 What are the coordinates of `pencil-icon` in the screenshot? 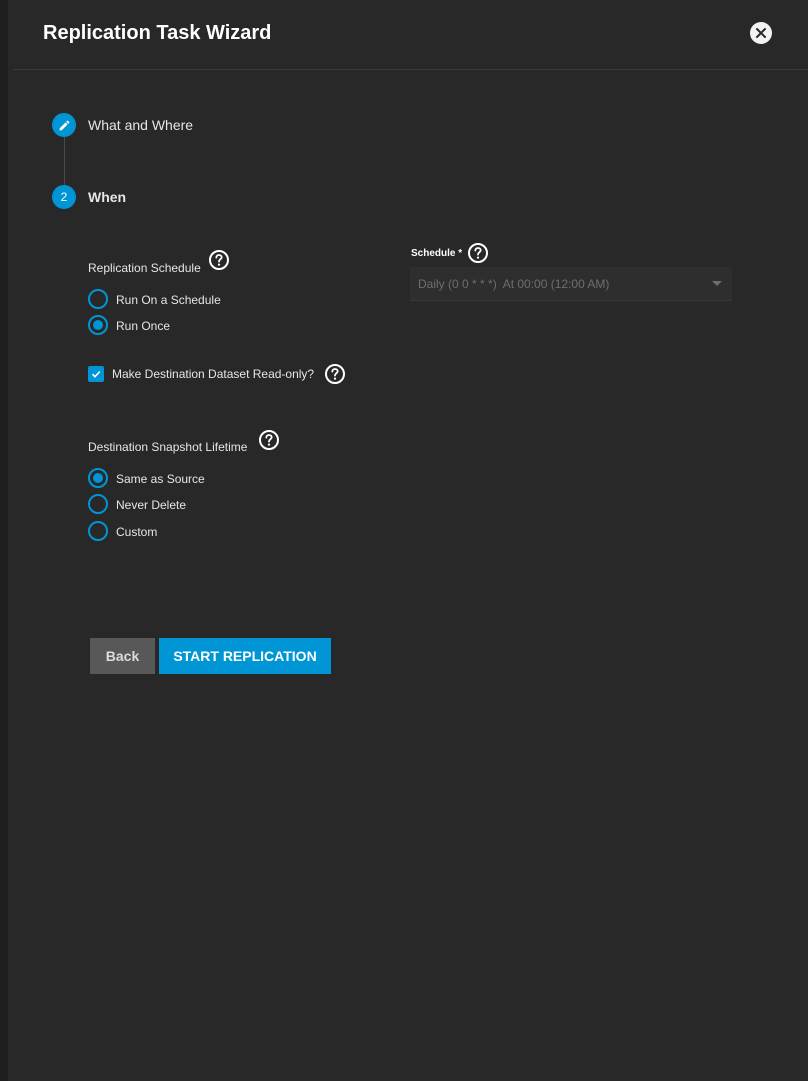 It's located at (64, 125).